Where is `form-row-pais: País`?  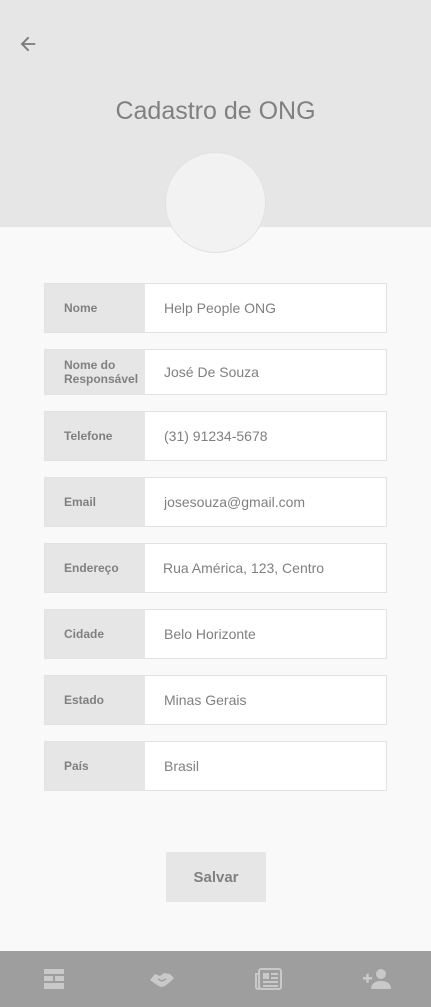
form-row-pais: País is located at coordinates (215, 766).